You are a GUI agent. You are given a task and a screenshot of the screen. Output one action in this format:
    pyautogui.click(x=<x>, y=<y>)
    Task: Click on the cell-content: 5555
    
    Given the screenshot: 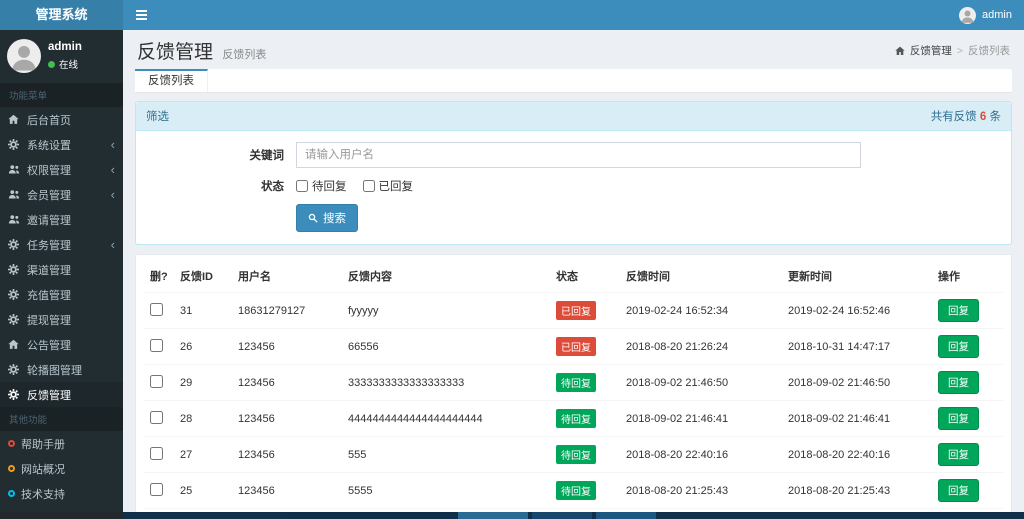 What is the action you would take?
    pyautogui.click(x=446, y=490)
    